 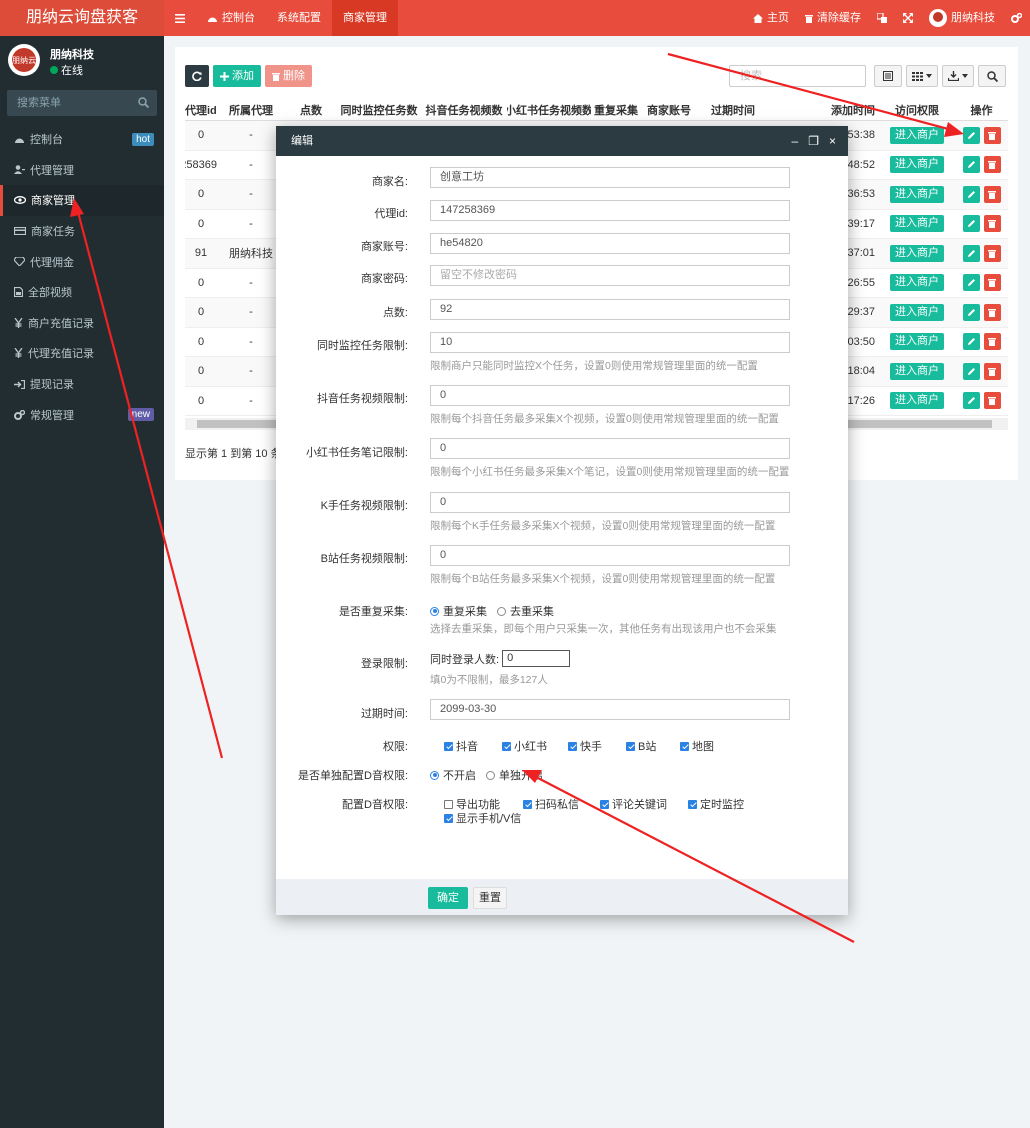 I want to click on sidebar-item-dashboard: 控制台 hot, so click(x=82, y=139).